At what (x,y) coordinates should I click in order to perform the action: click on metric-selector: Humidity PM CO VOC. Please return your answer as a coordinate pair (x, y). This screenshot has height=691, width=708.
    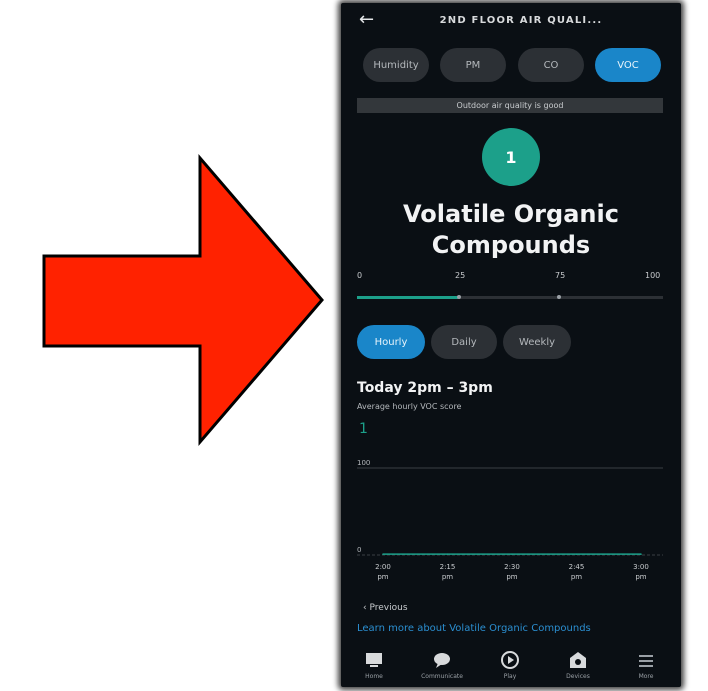
    Looking at the image, I should click on (512, 65).